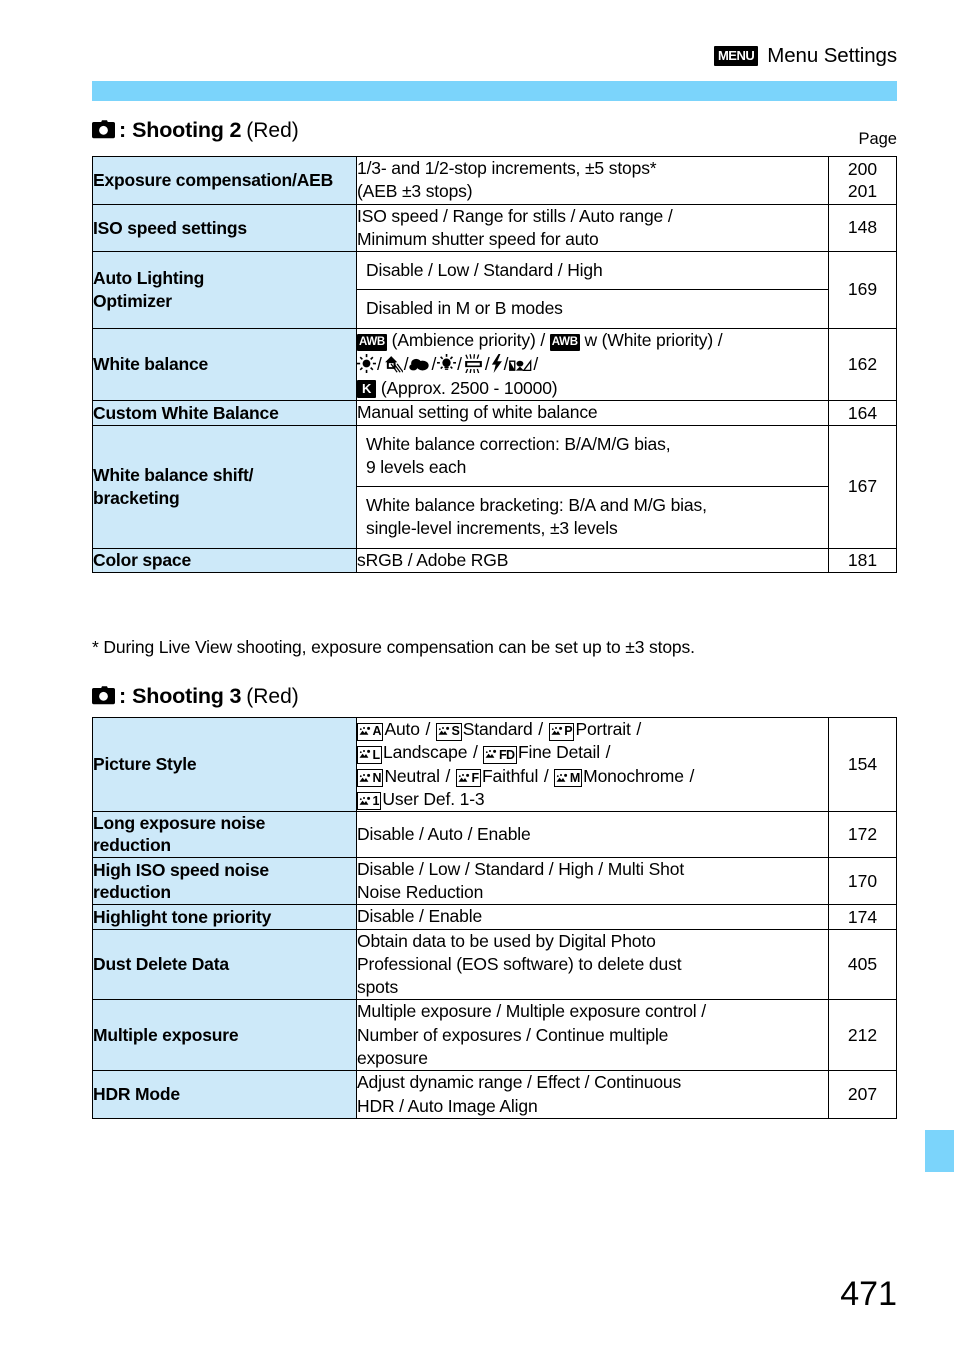 The width and height of the screenshot is (954, 1345). I want to click on row-page-iso-speed-settings: 148, so click(862, 228).